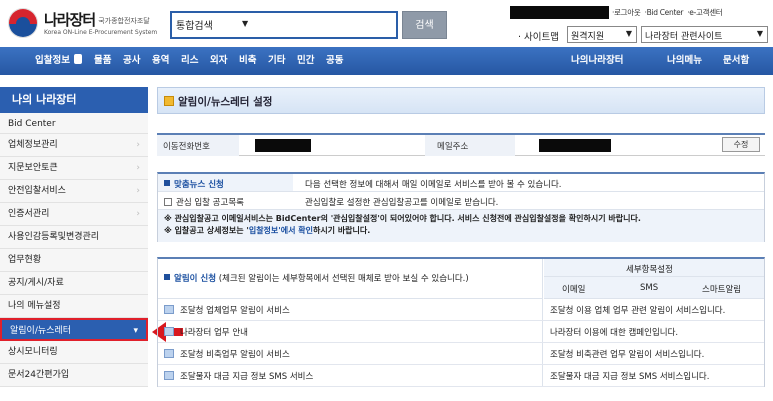 This screenshot has width=773, height=401. I want to click on sidebar-item-seal-registration: 사용인감등록및변경관리, so click(74, 237).